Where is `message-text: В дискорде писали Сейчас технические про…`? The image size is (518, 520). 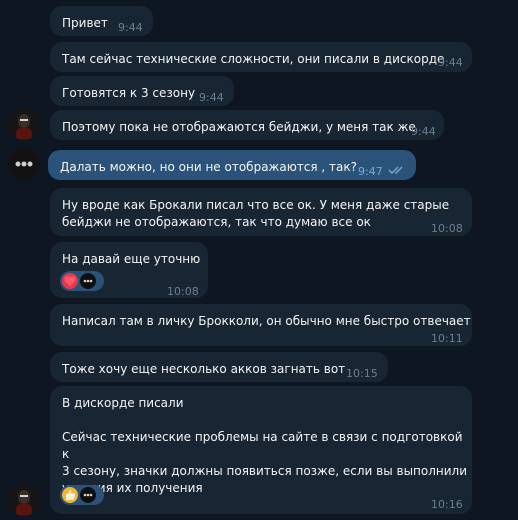
message-text: В дискорде писали Сейчас технические про… is located at coordinates (265, 445).